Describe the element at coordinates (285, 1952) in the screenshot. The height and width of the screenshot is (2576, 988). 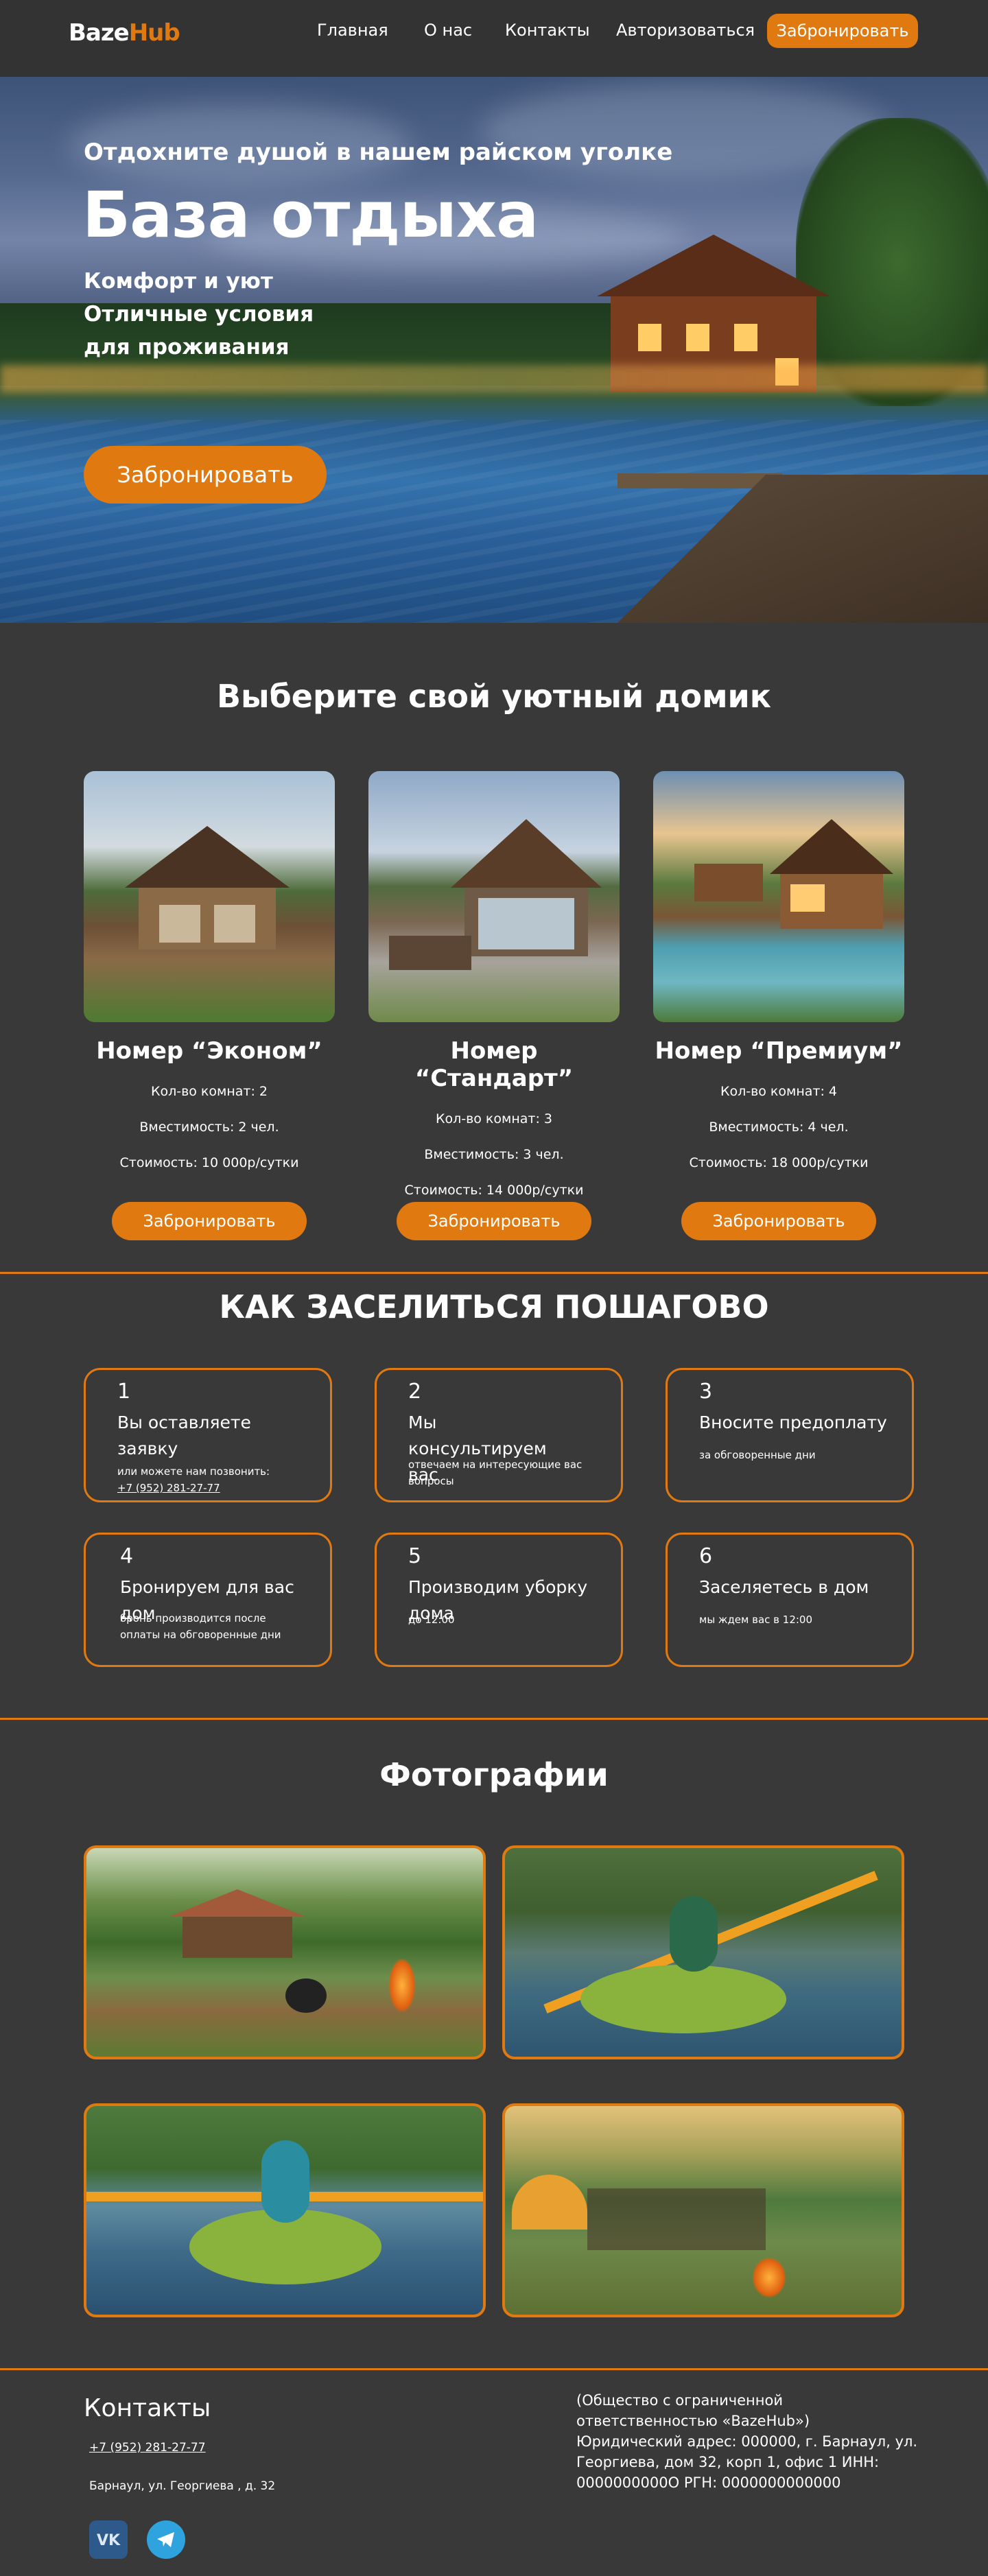
I see `photo-camping-grill` at that location.